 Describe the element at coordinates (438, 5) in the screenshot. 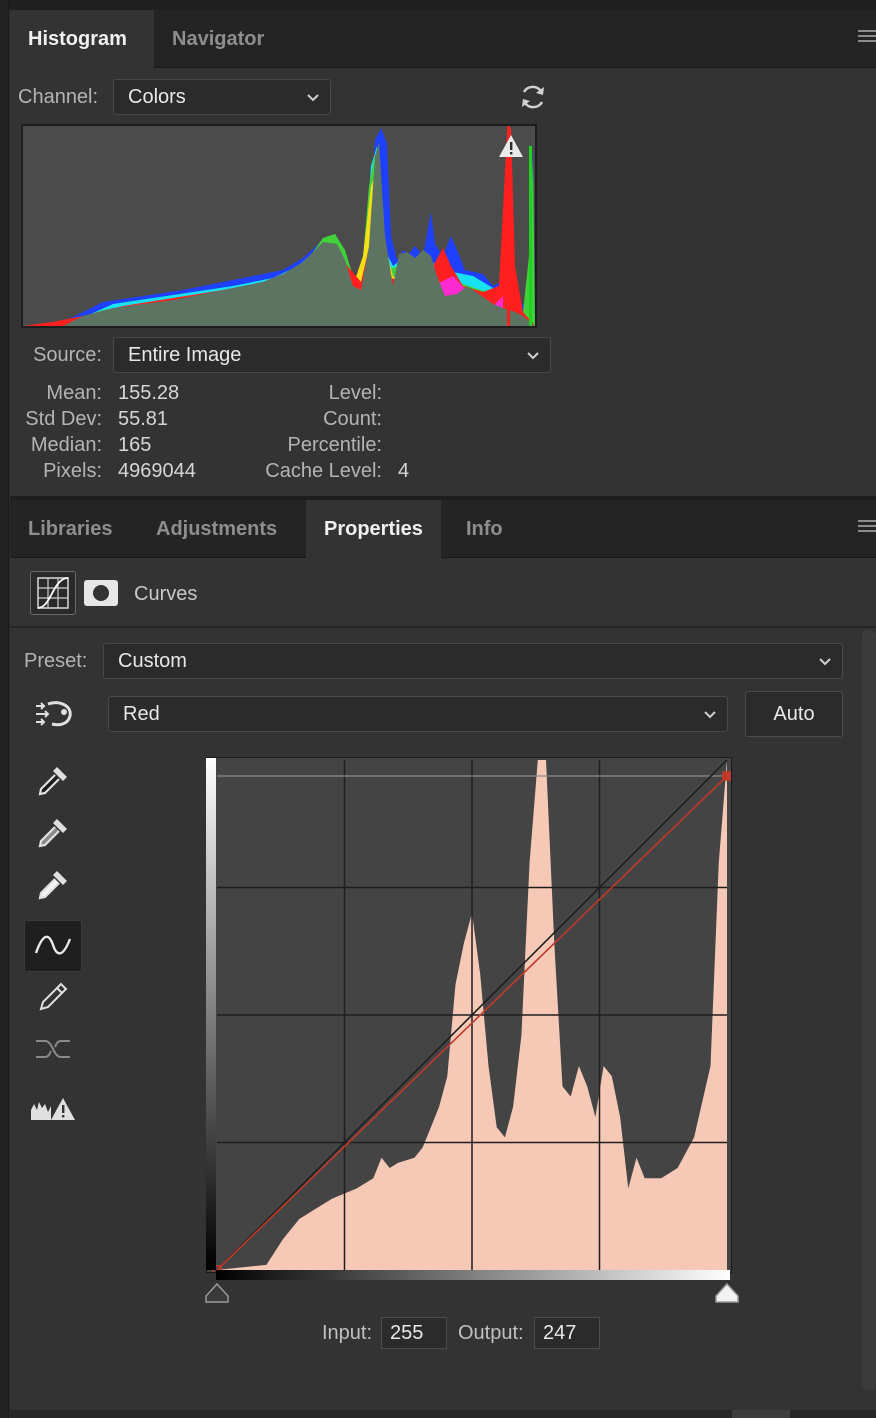

I see `top-strip` at that location.